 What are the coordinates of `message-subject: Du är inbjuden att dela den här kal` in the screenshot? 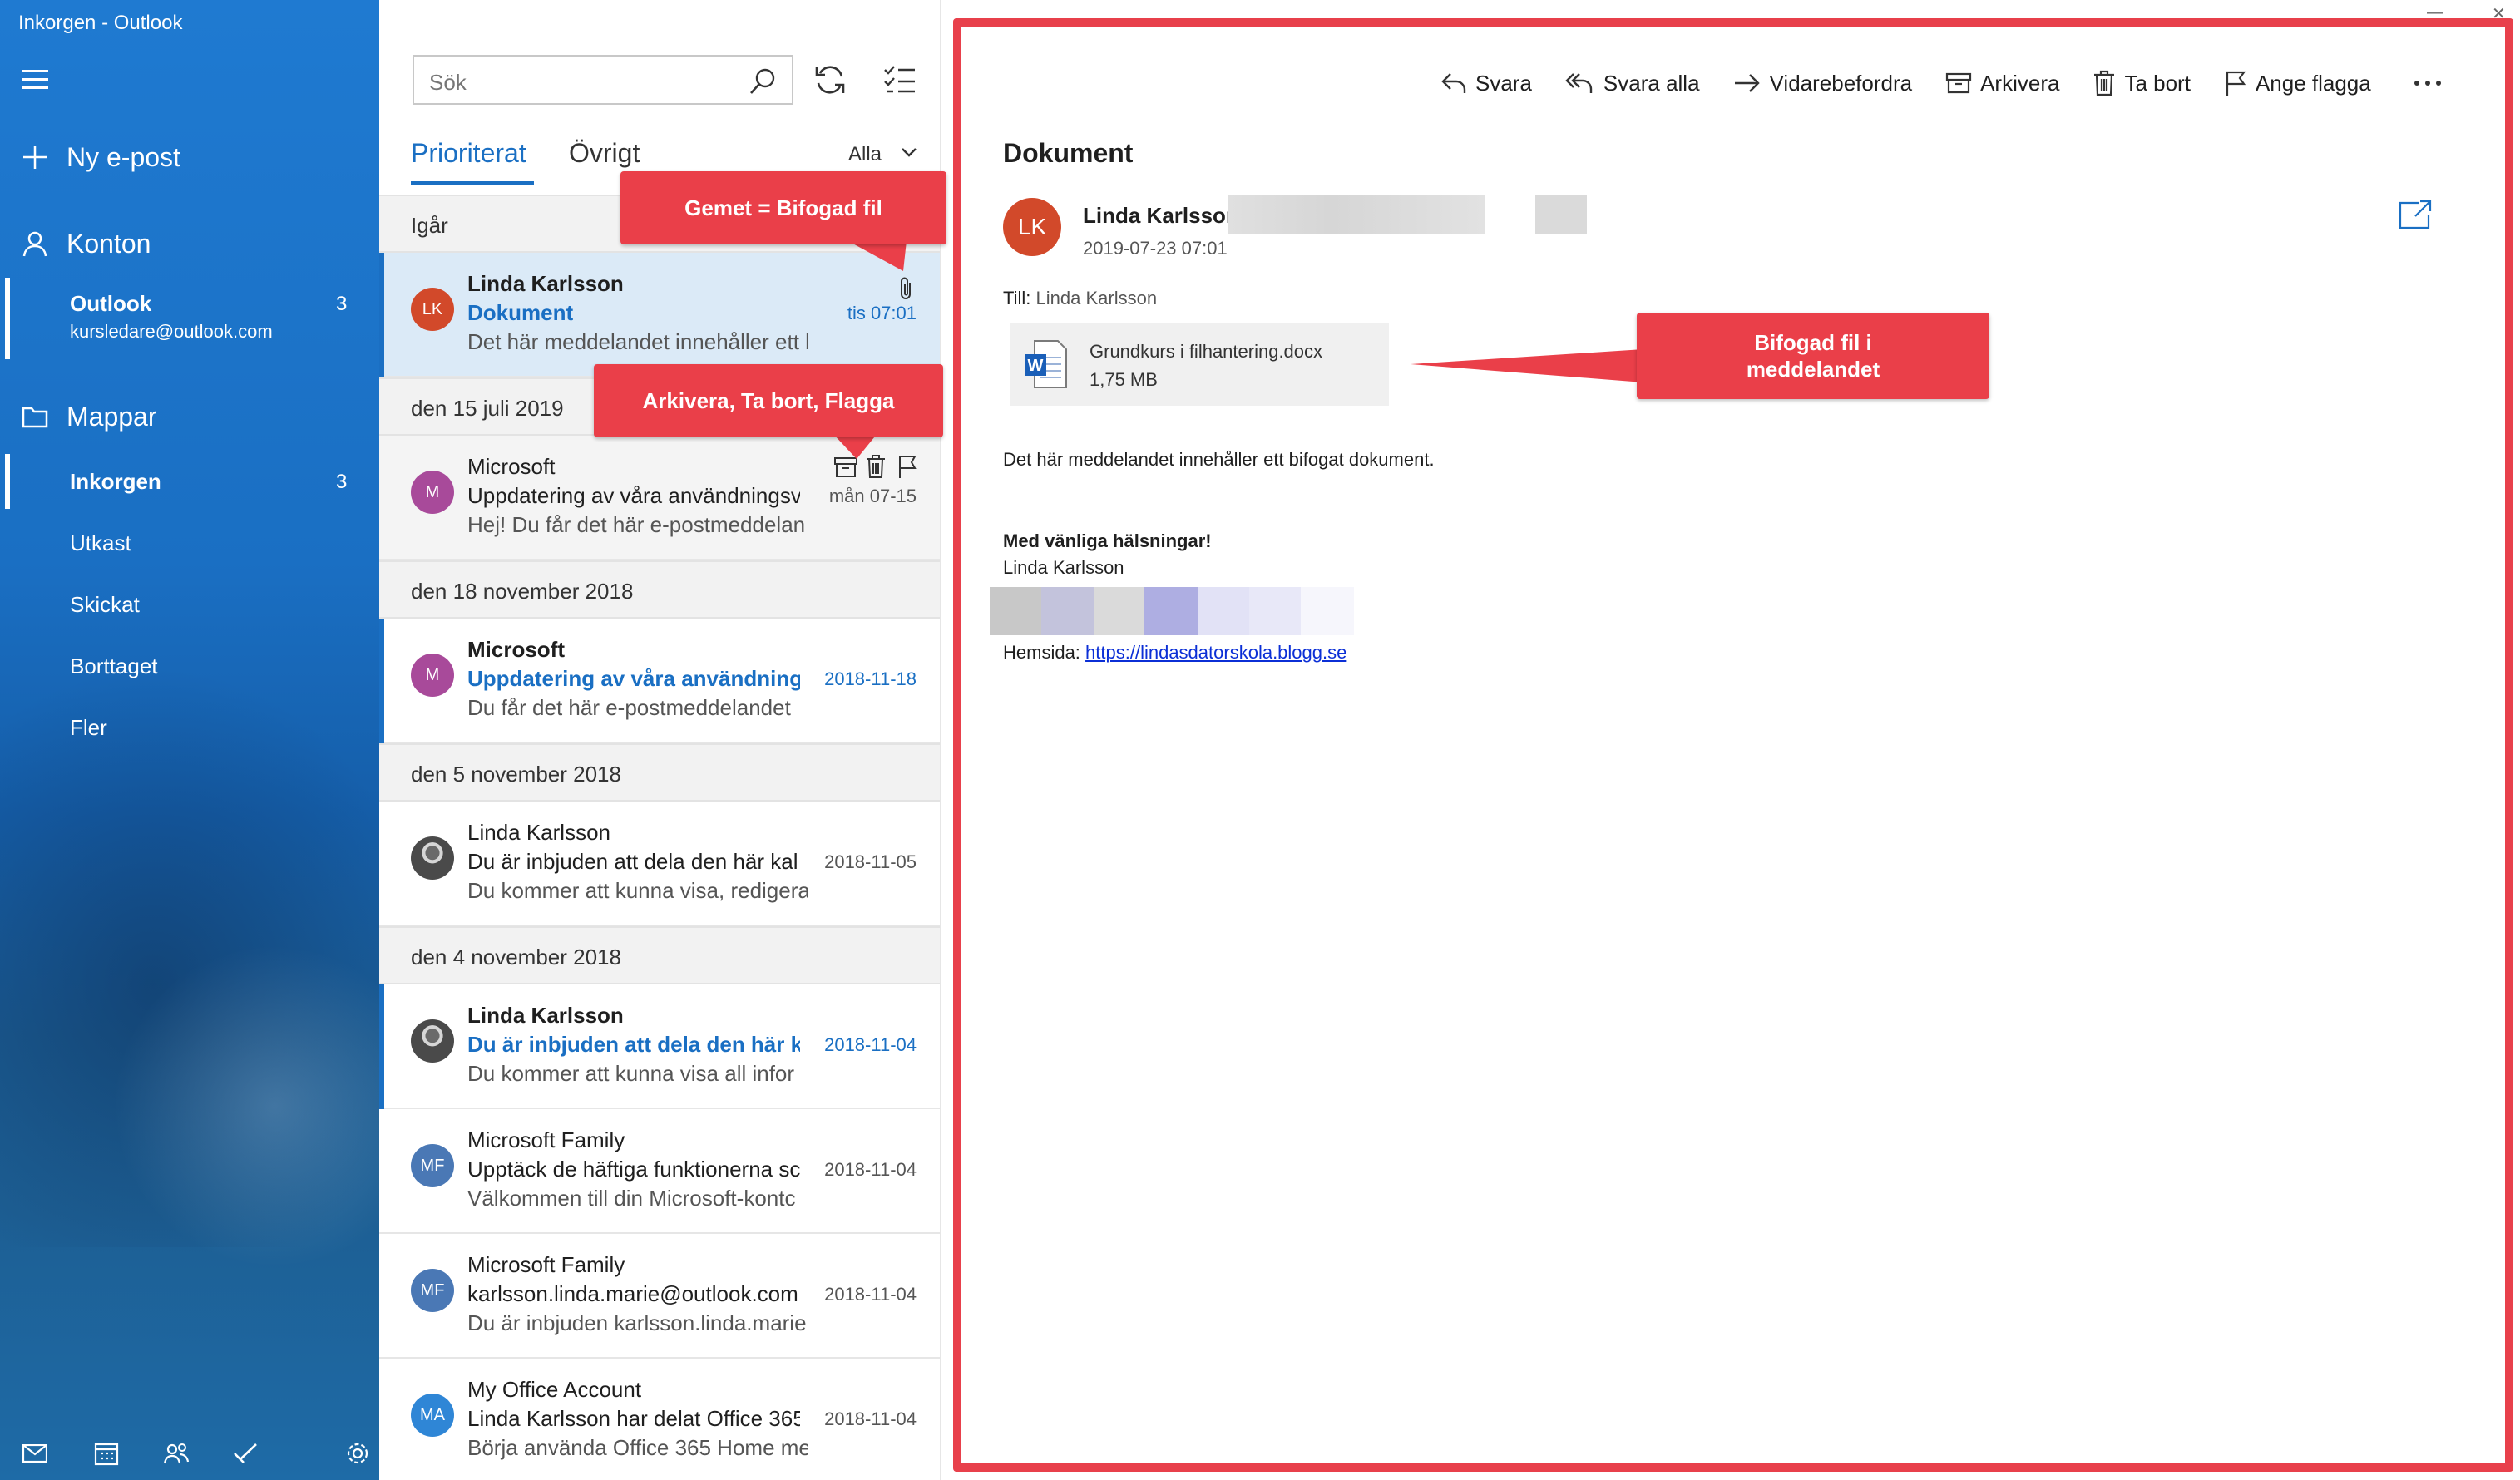 It's located at (632, 861).